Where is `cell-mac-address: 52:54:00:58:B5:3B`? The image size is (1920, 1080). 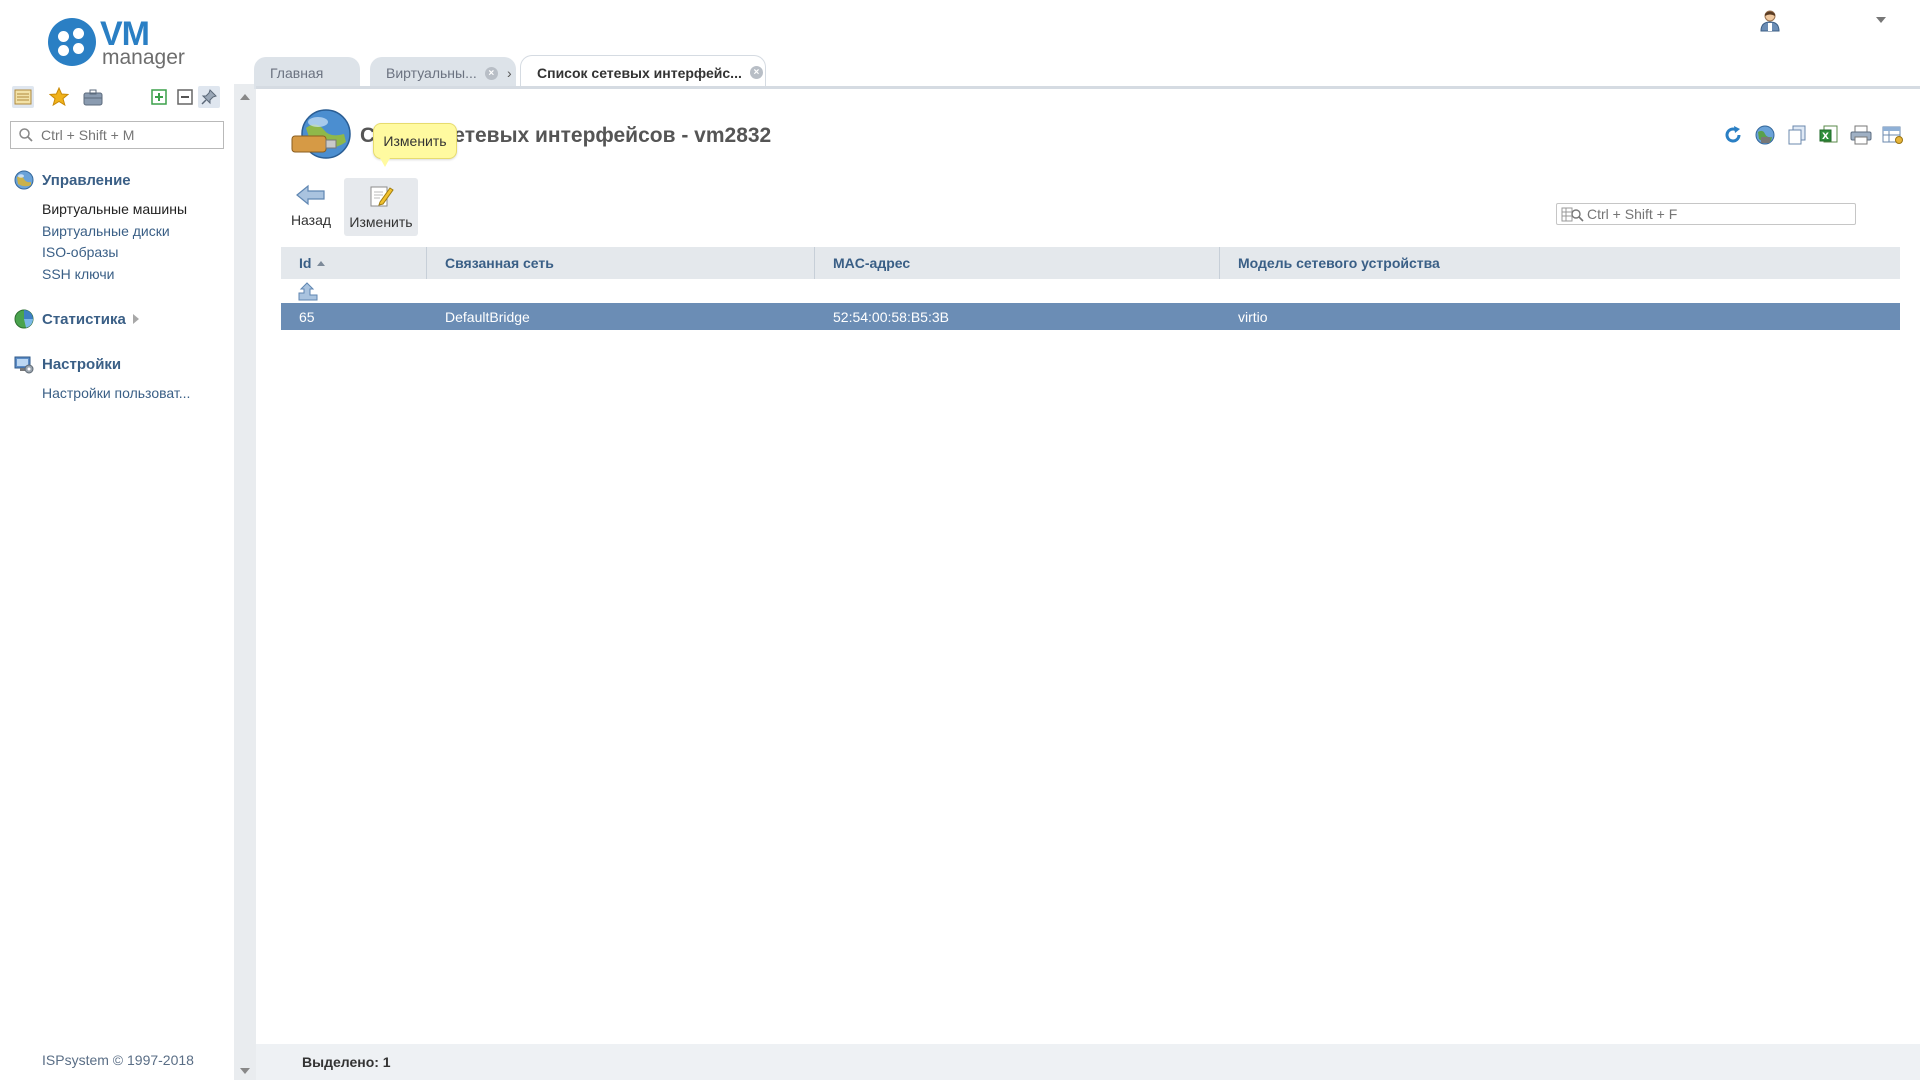
cell-mac-address: 52:54:00:58:B5:3B is located at coordinates (891, 316).